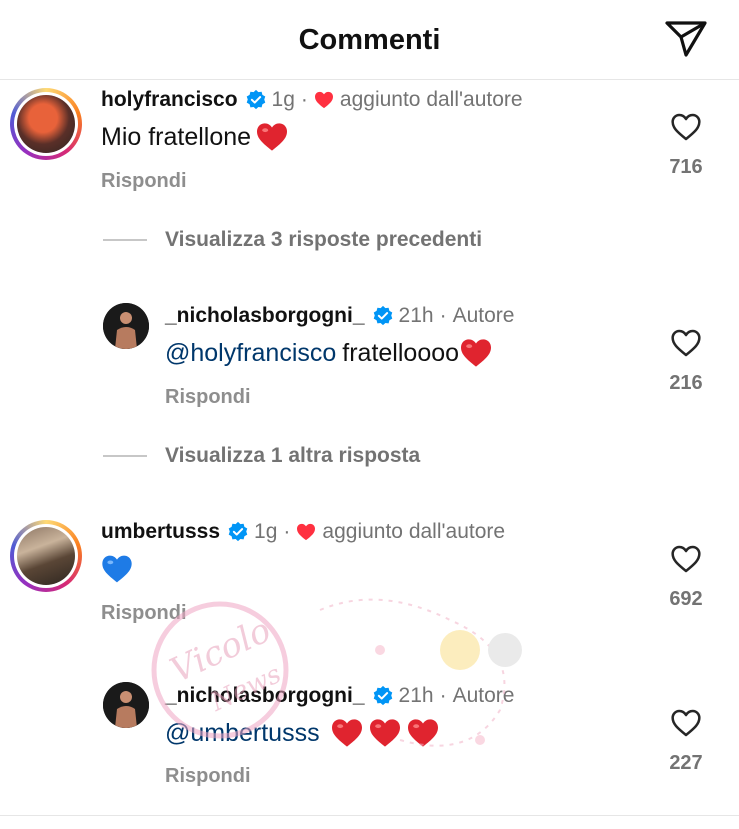 The width and height of the screenshot is (739, 829). I want to click on mention-link: @umbertusss, so click(242, 733).